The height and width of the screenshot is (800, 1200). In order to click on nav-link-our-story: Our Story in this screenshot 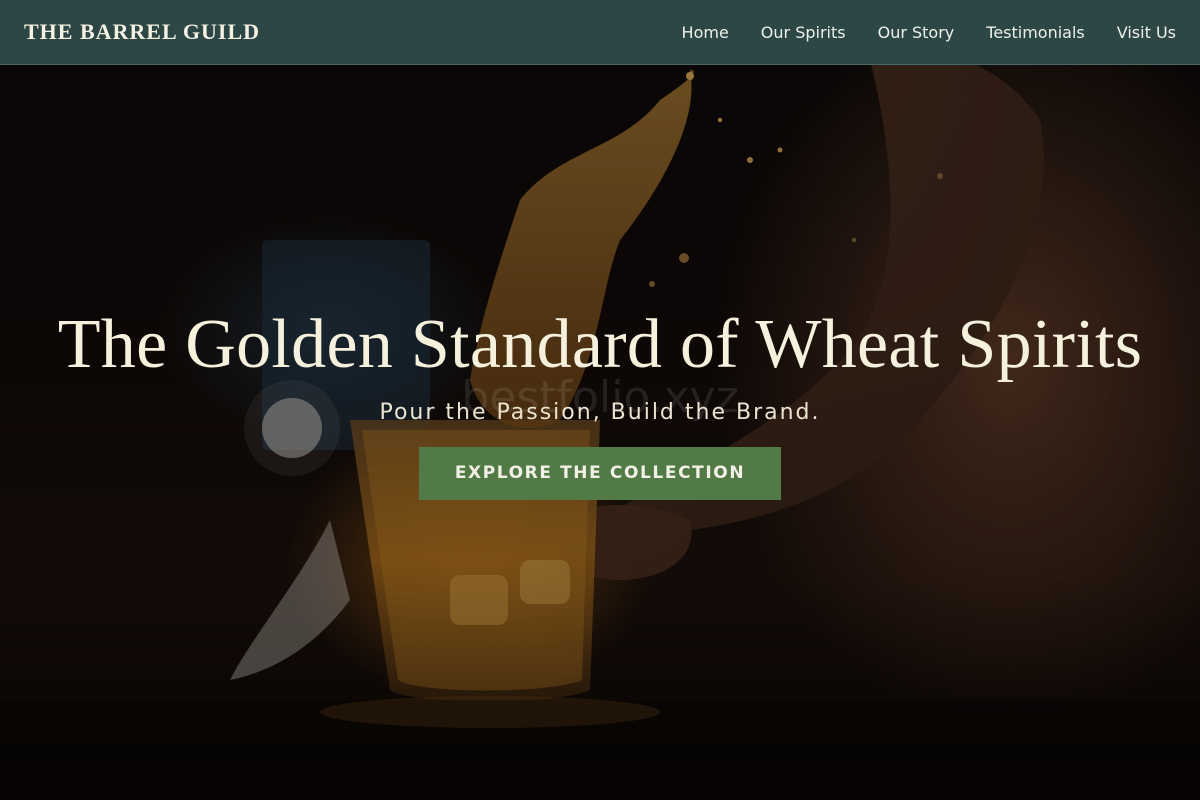, I will do `click(916, 32)`.